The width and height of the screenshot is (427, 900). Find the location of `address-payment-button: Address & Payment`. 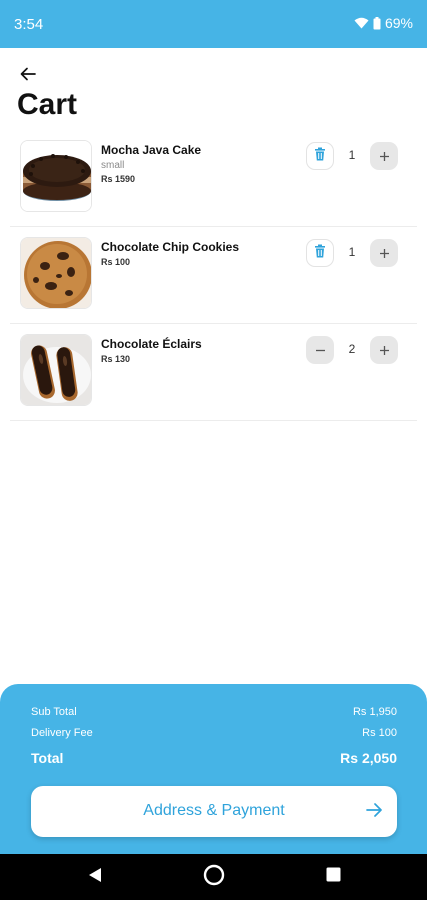

address-payment-button: Address & Payment is located at coordinates (214, 811).